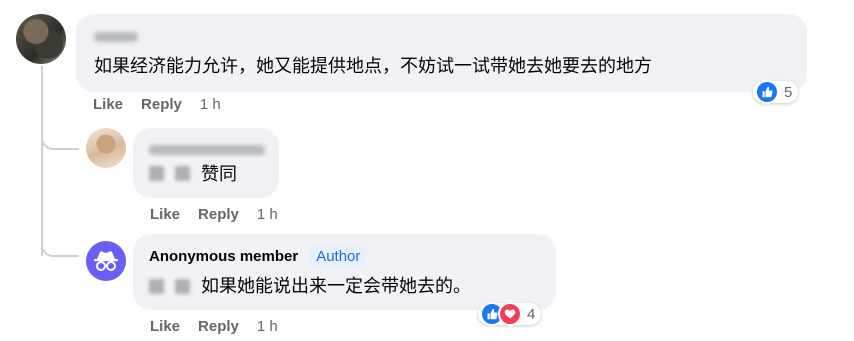  Describe the element at coordinates (336, 286) in the screenshot. I see `comment-text: 如果她能说出来一定会带她去的。` at that location.